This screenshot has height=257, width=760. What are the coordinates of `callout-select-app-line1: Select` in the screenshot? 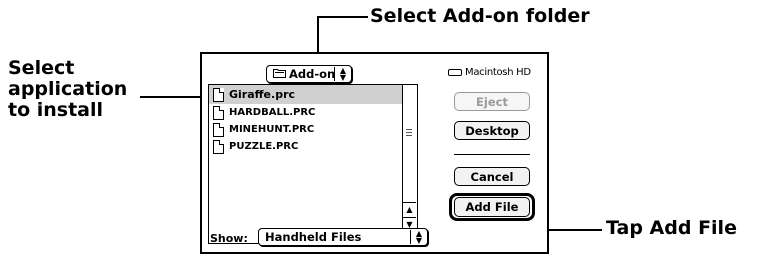 It's located at (41, 68).